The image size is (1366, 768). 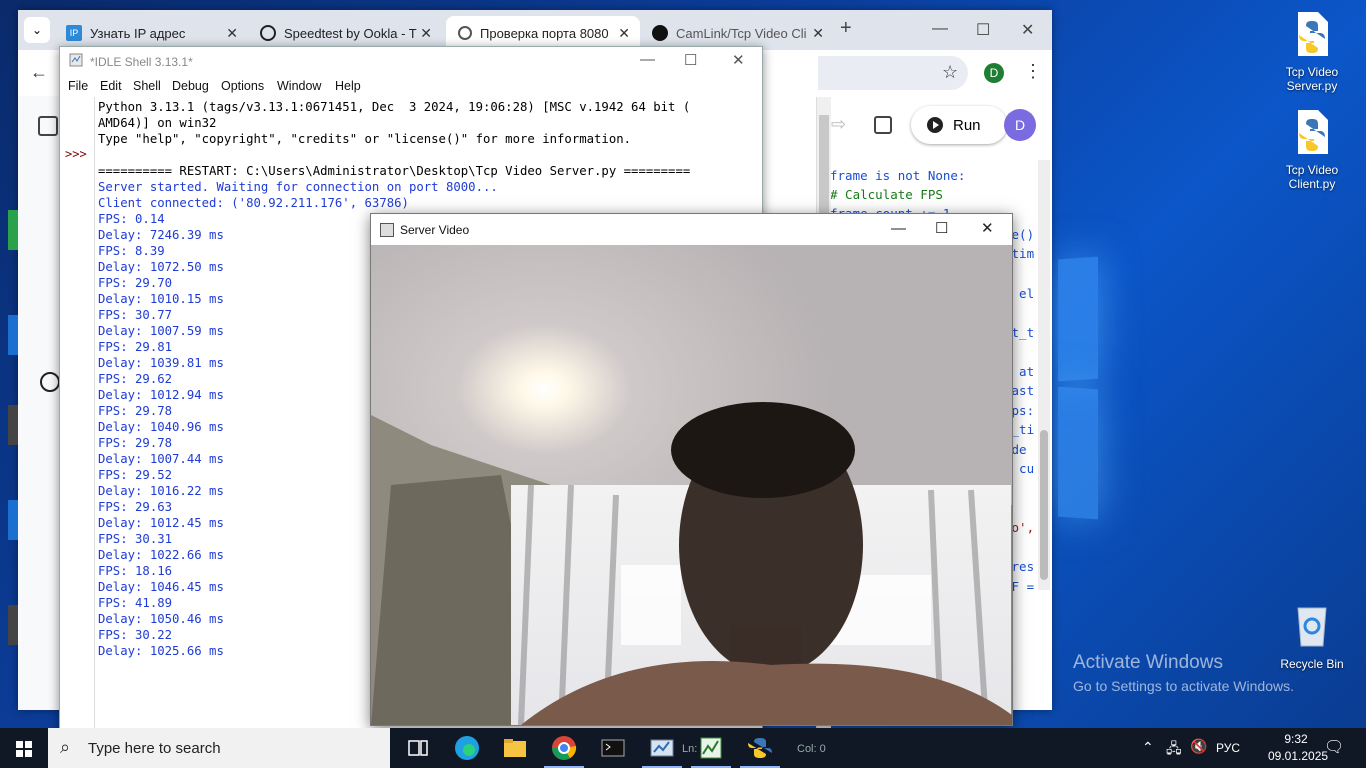 I want to click on taskbar-search: ⌕ Type here to search, so click(x=219, y=748).